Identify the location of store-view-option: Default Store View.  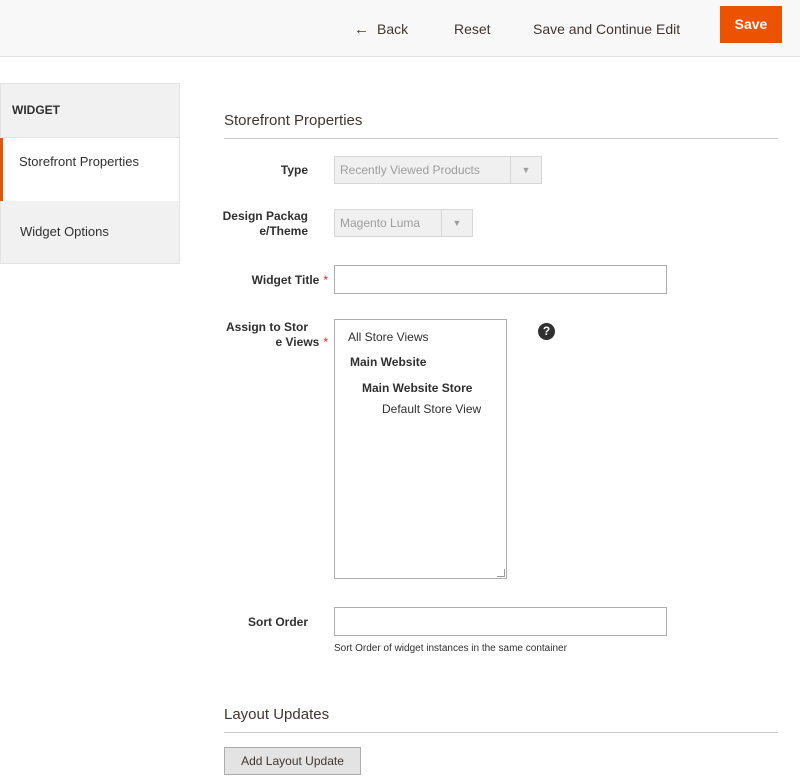
(431, 409).